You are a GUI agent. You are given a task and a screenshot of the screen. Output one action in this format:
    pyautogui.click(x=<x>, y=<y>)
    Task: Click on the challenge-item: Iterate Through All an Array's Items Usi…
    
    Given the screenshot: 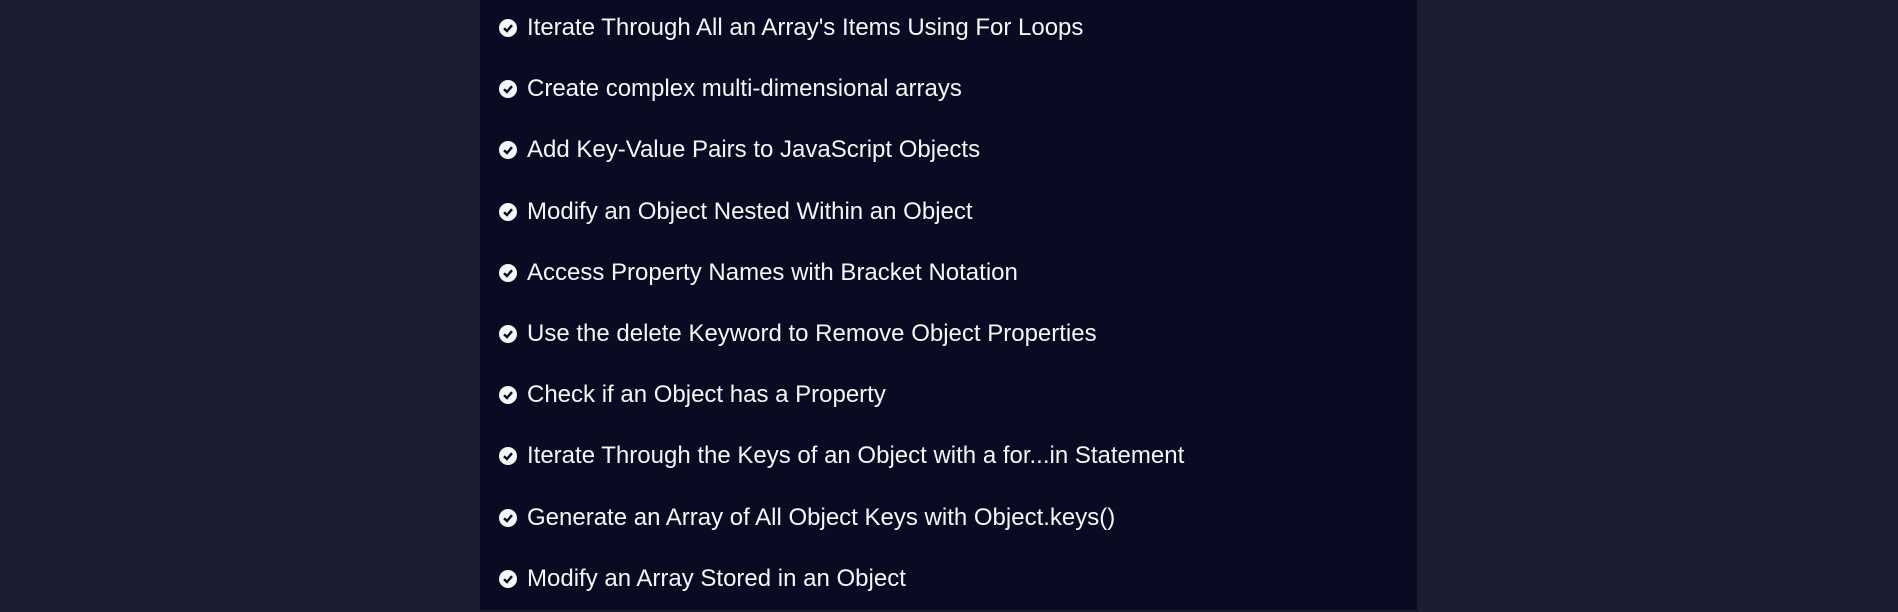 What is the action you would take?
    pyautogui.click(x=791, y=28)
    